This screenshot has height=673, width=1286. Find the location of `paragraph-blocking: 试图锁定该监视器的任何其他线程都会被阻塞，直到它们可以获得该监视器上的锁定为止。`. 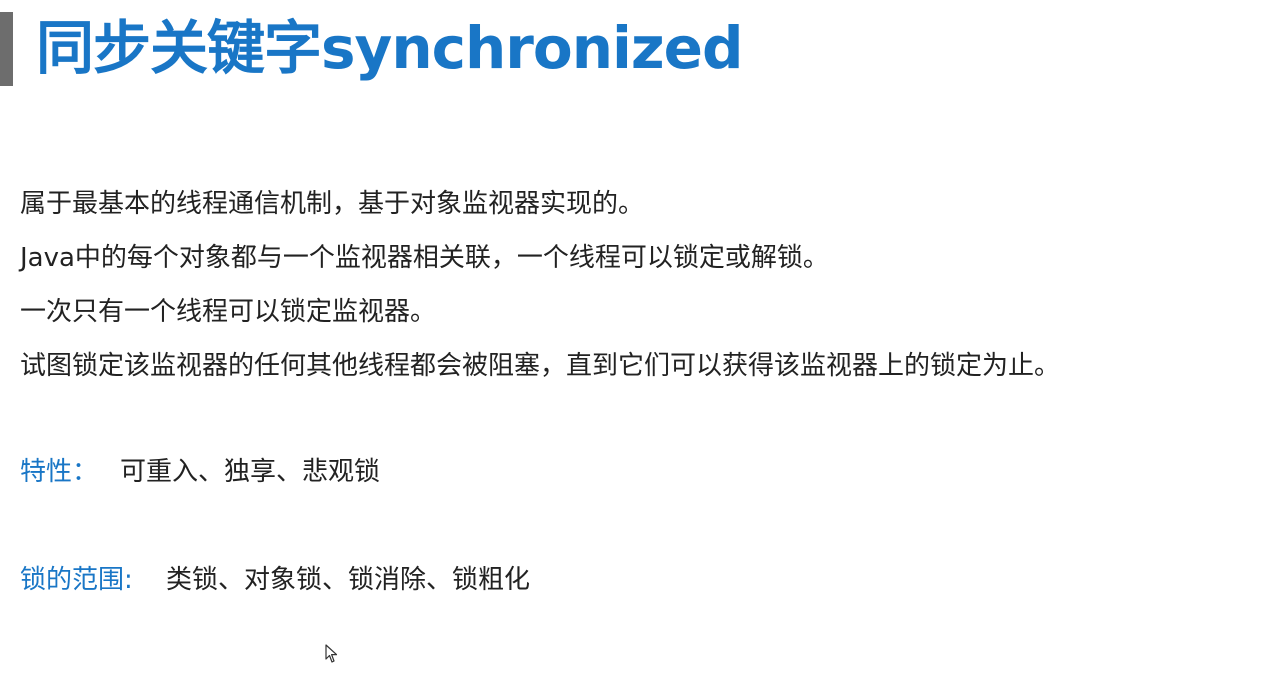

paragraph-blocking: 试图锁定该监视器的任何其他线程都会被阻塞，直到它们可以获得该监视器上的锁定为止。 is located at coordinates (540, 366).